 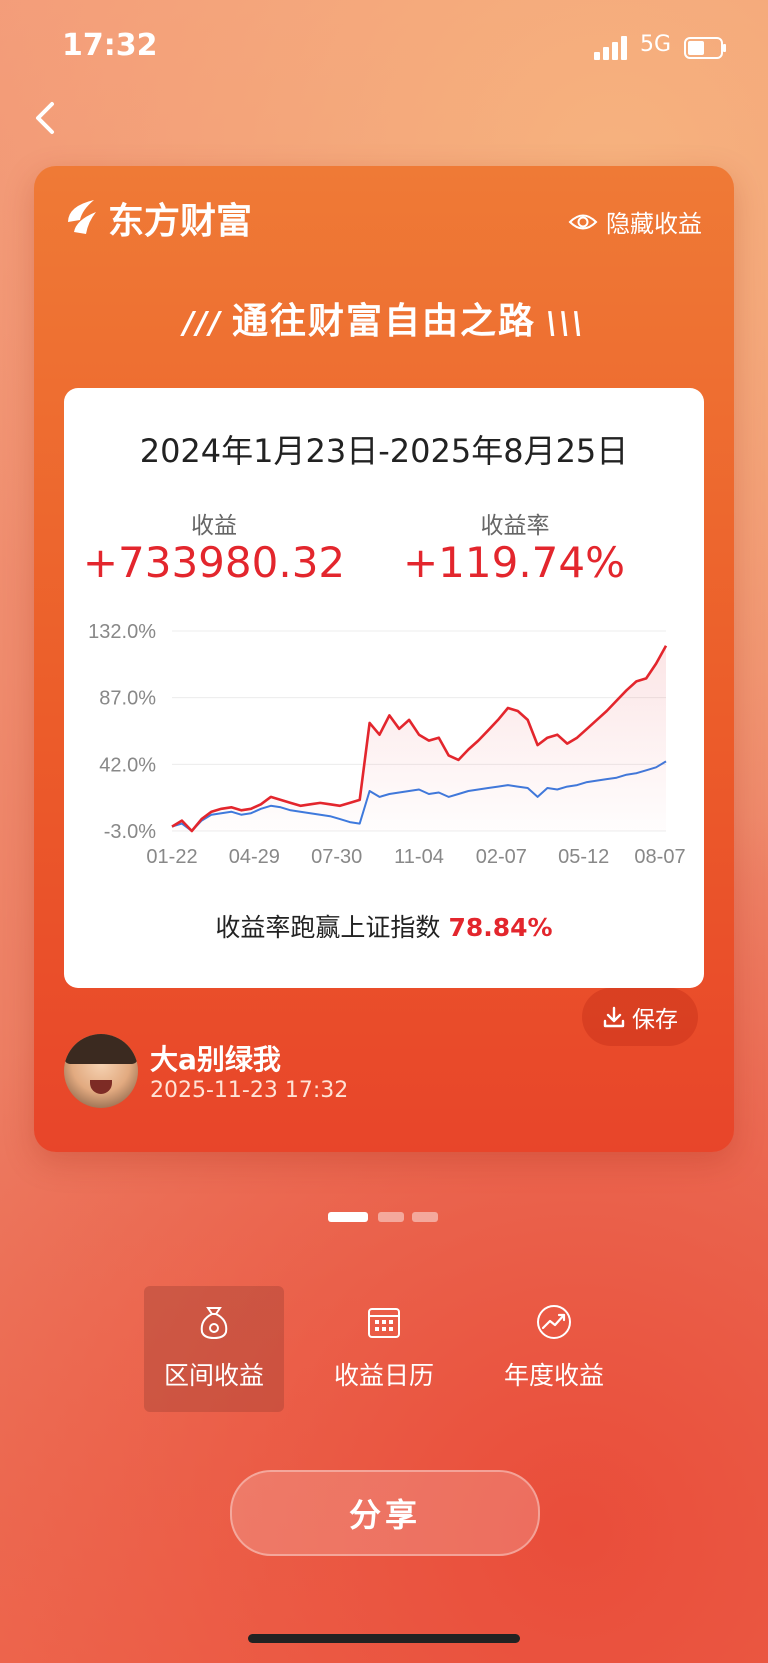 I want to click on brand-logo: 东方财富, so click(x=158, y=219).